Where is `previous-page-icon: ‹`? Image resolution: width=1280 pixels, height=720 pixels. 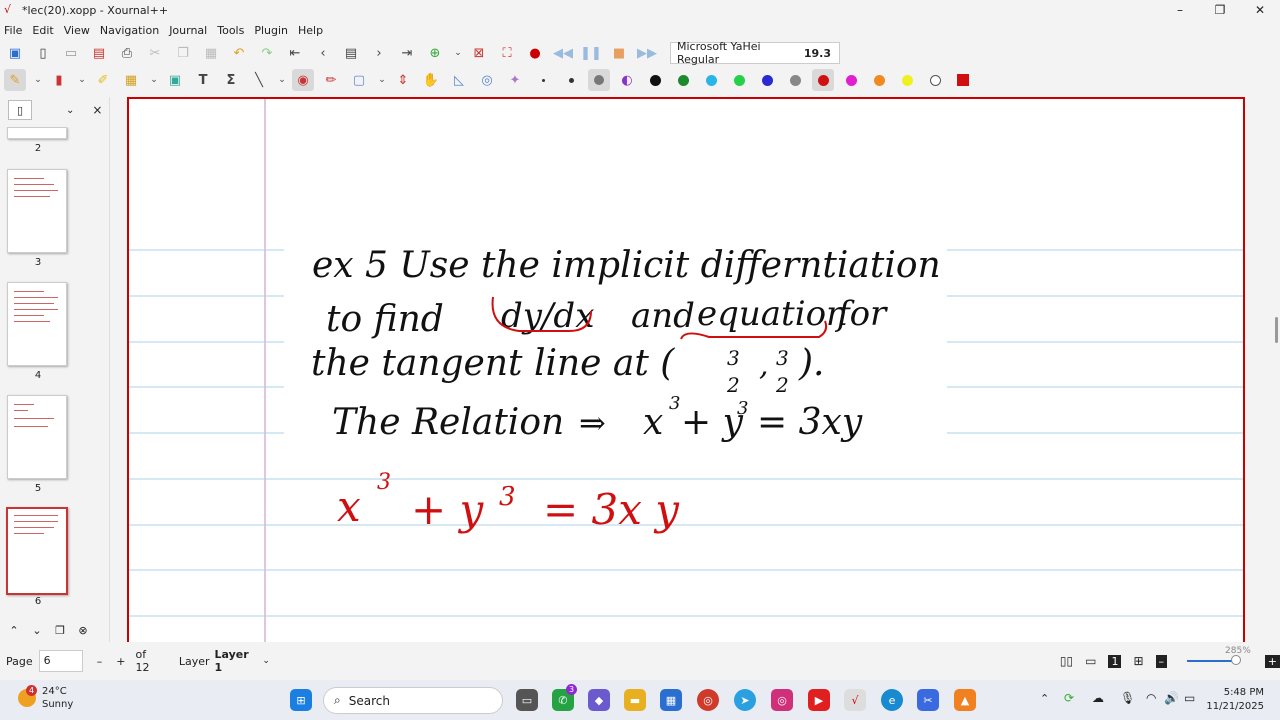 previous-page-icon: ‹ is located at coordinates (323, 53).